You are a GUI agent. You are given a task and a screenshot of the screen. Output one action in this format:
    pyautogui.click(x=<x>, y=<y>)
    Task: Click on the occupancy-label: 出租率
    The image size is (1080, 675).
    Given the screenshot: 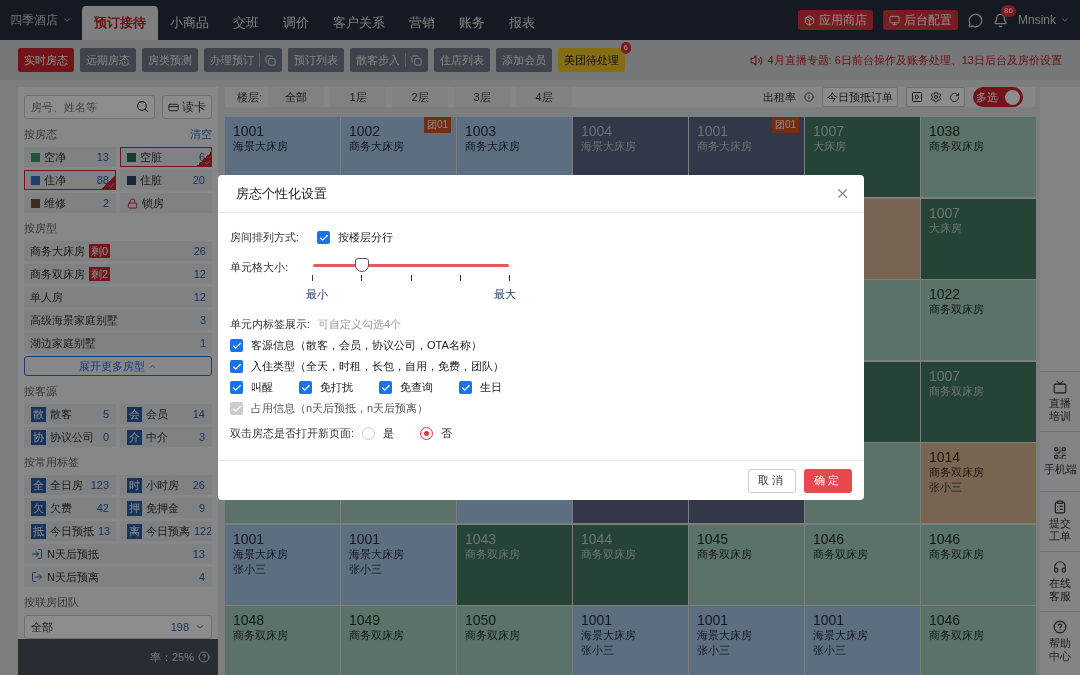 What is the action you would take?
    pyautogui.click(x=779, y=97)
    